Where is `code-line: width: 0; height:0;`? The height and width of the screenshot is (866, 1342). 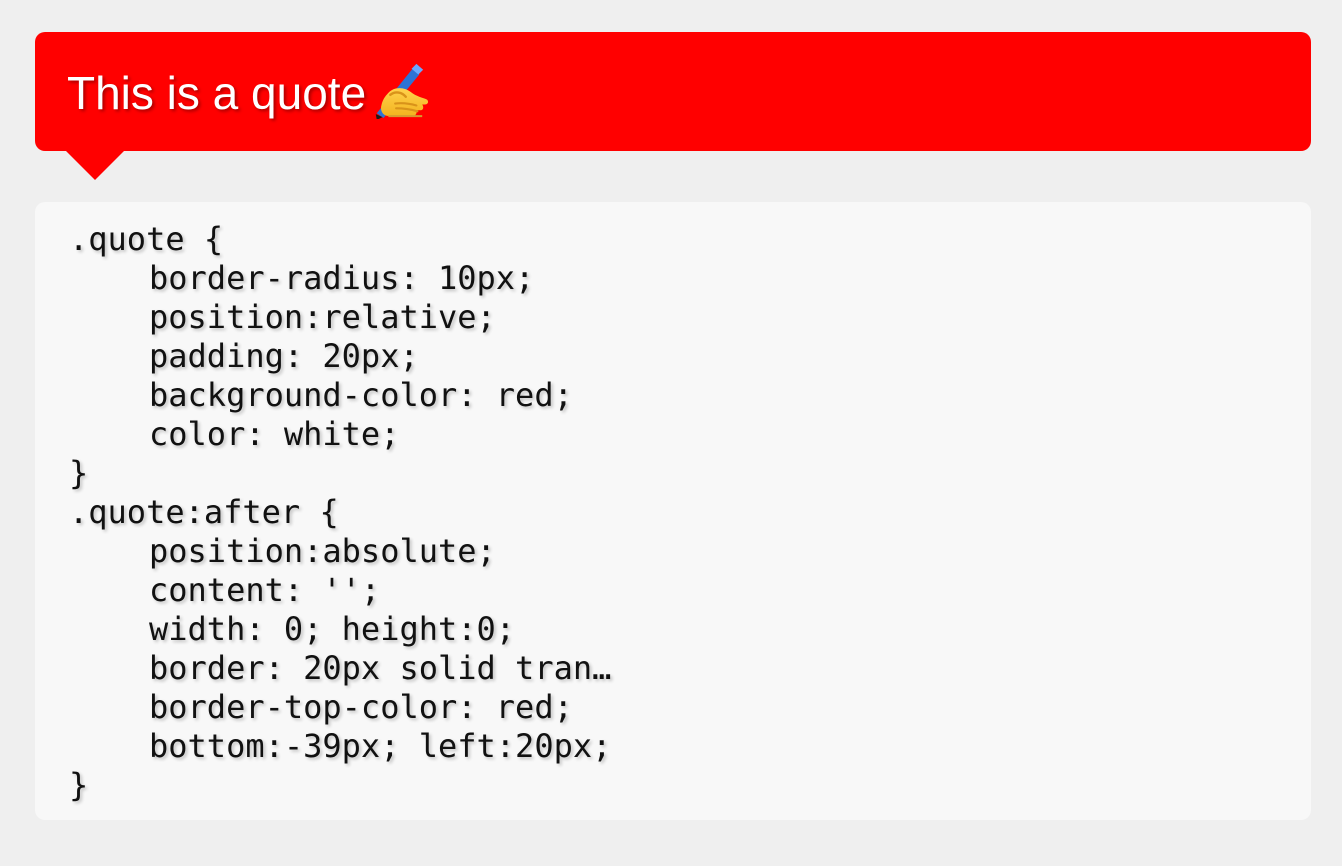
code-line: width: 0; height:0; is located at coordinates (332, 629).